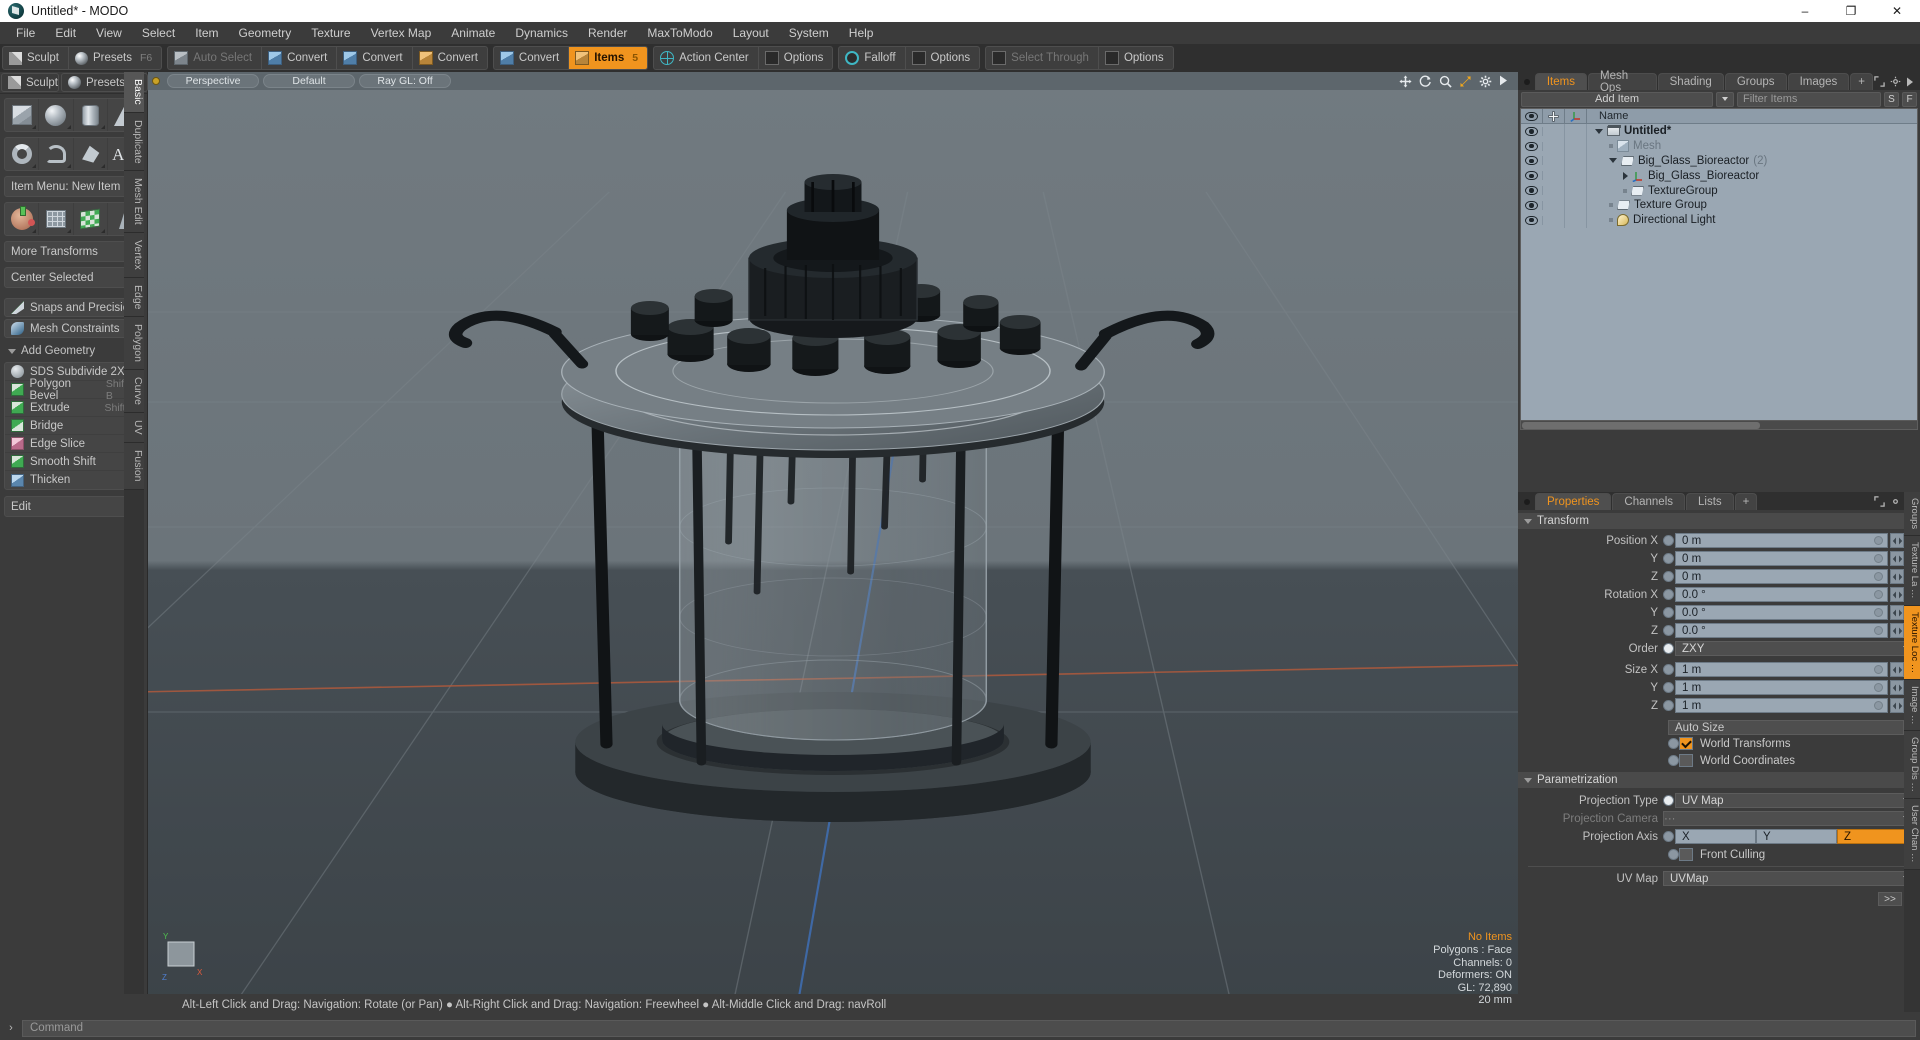 This screenshot has height=1040, width=1920. Describe the element at coordinates (73, 462) in the screenshot. I see `geometry-tool-smooth-shift: Smooth Shift` at that location.